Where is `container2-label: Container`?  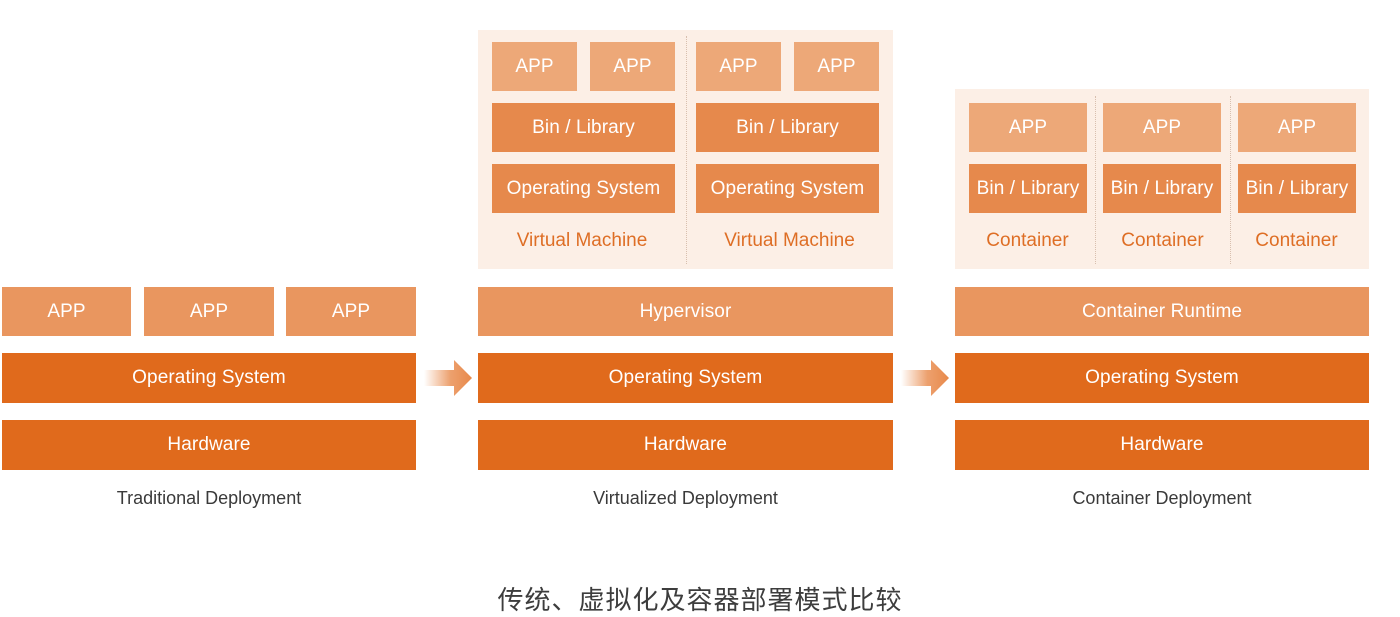 container2-label: Container is located at coordinates (1162, 240).